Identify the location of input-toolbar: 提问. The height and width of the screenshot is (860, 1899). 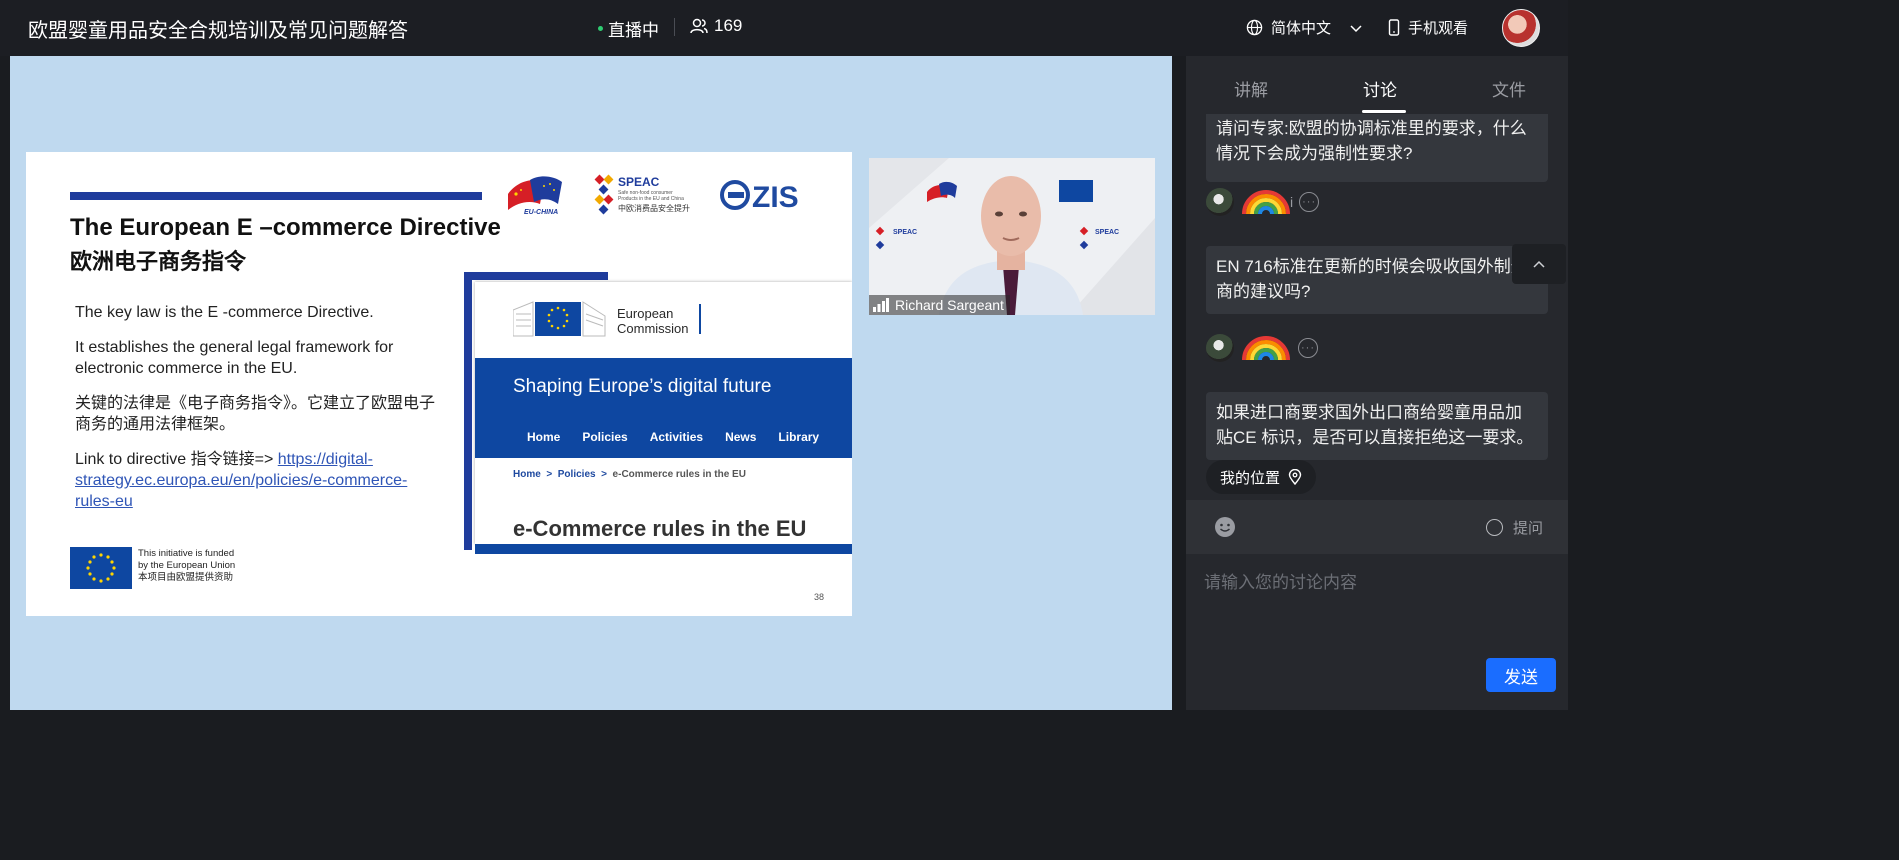
(1377, 527).